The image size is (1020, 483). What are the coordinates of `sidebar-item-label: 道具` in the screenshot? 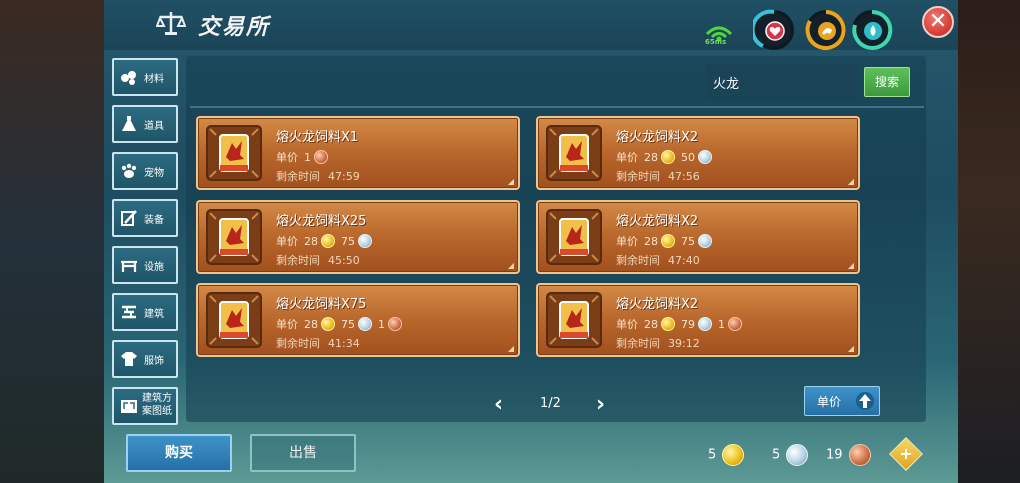 It's located at (154, 126).